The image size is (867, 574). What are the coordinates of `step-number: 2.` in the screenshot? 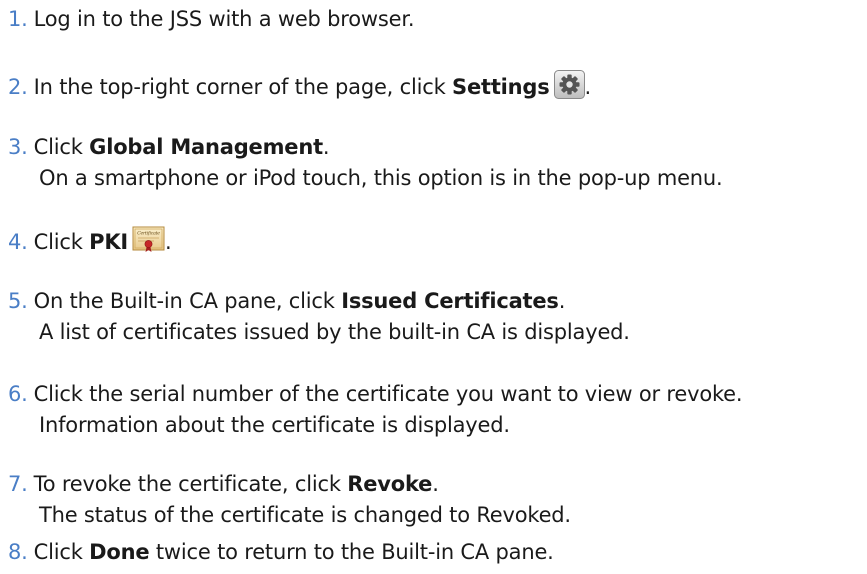 It's located at (18, 87).